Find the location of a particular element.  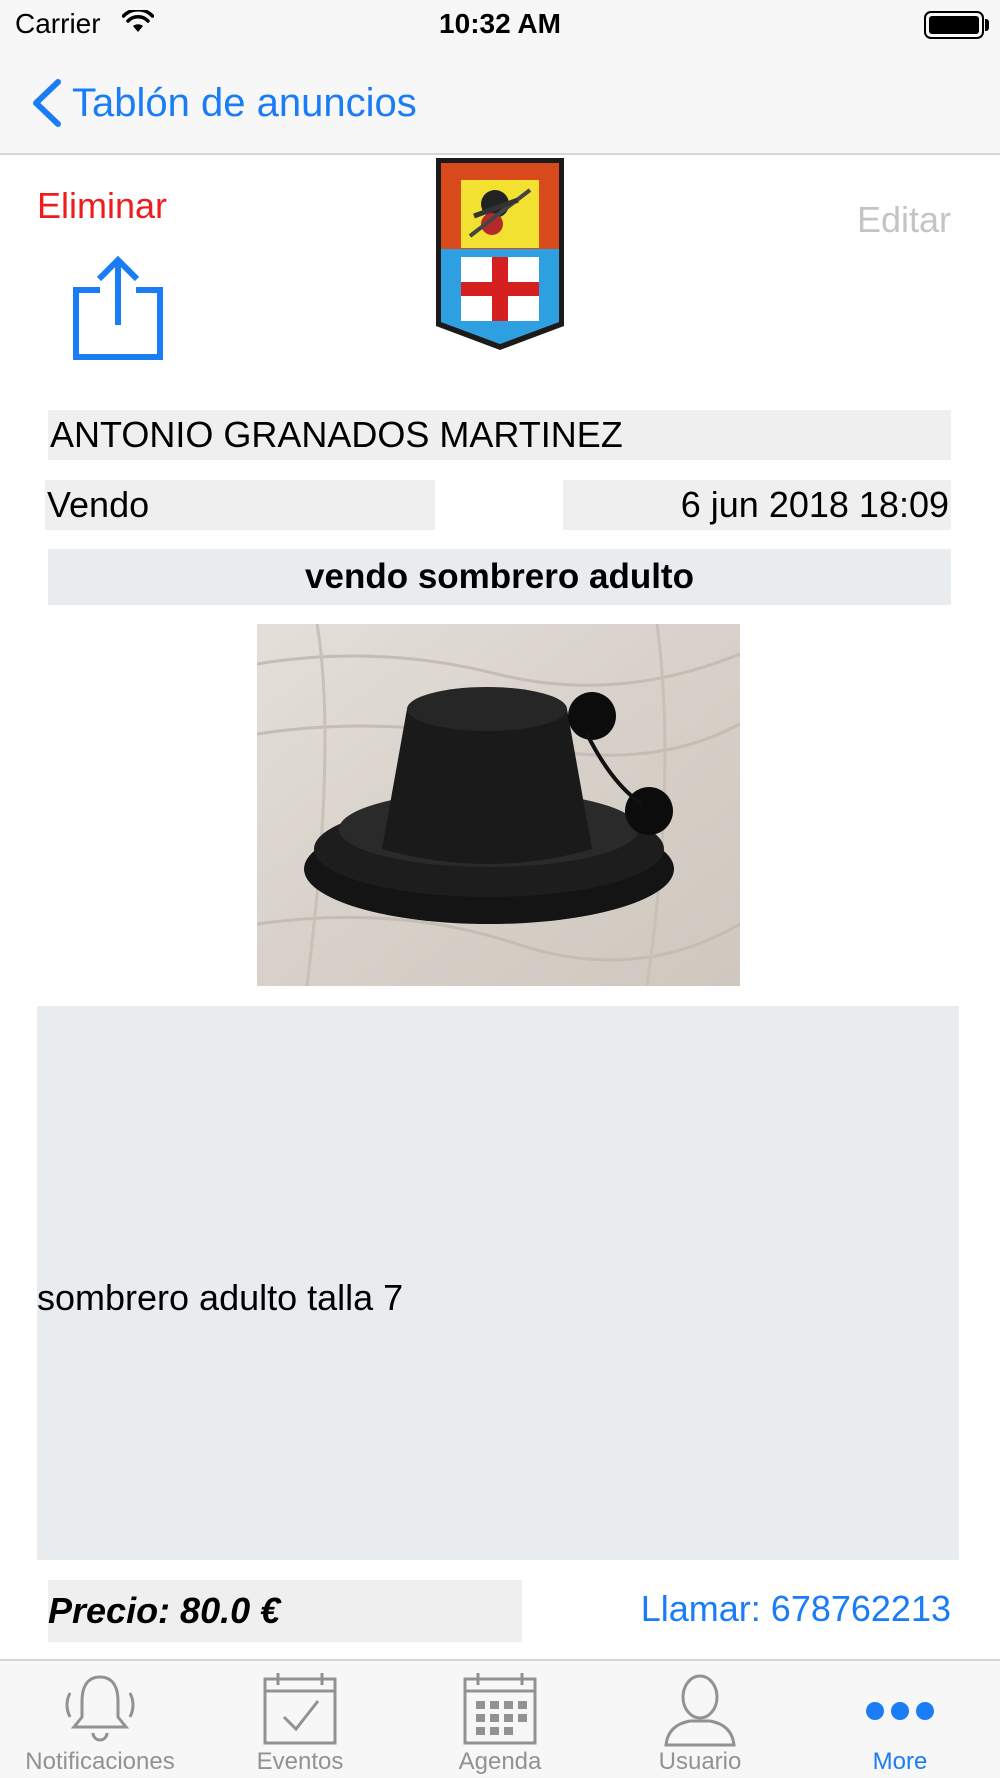

battery-tip is located at coordinates (987, 25).